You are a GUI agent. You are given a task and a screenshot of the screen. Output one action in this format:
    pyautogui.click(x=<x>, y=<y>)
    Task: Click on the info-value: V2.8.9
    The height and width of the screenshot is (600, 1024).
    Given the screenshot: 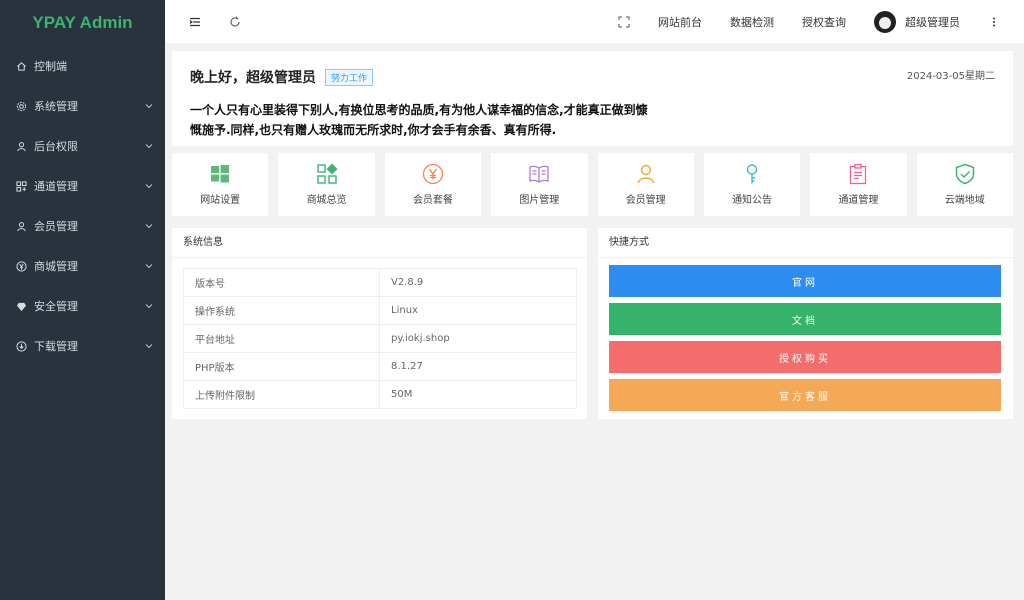 What is the action you would take?
    pyautogui.click(x=478, y=282)
    